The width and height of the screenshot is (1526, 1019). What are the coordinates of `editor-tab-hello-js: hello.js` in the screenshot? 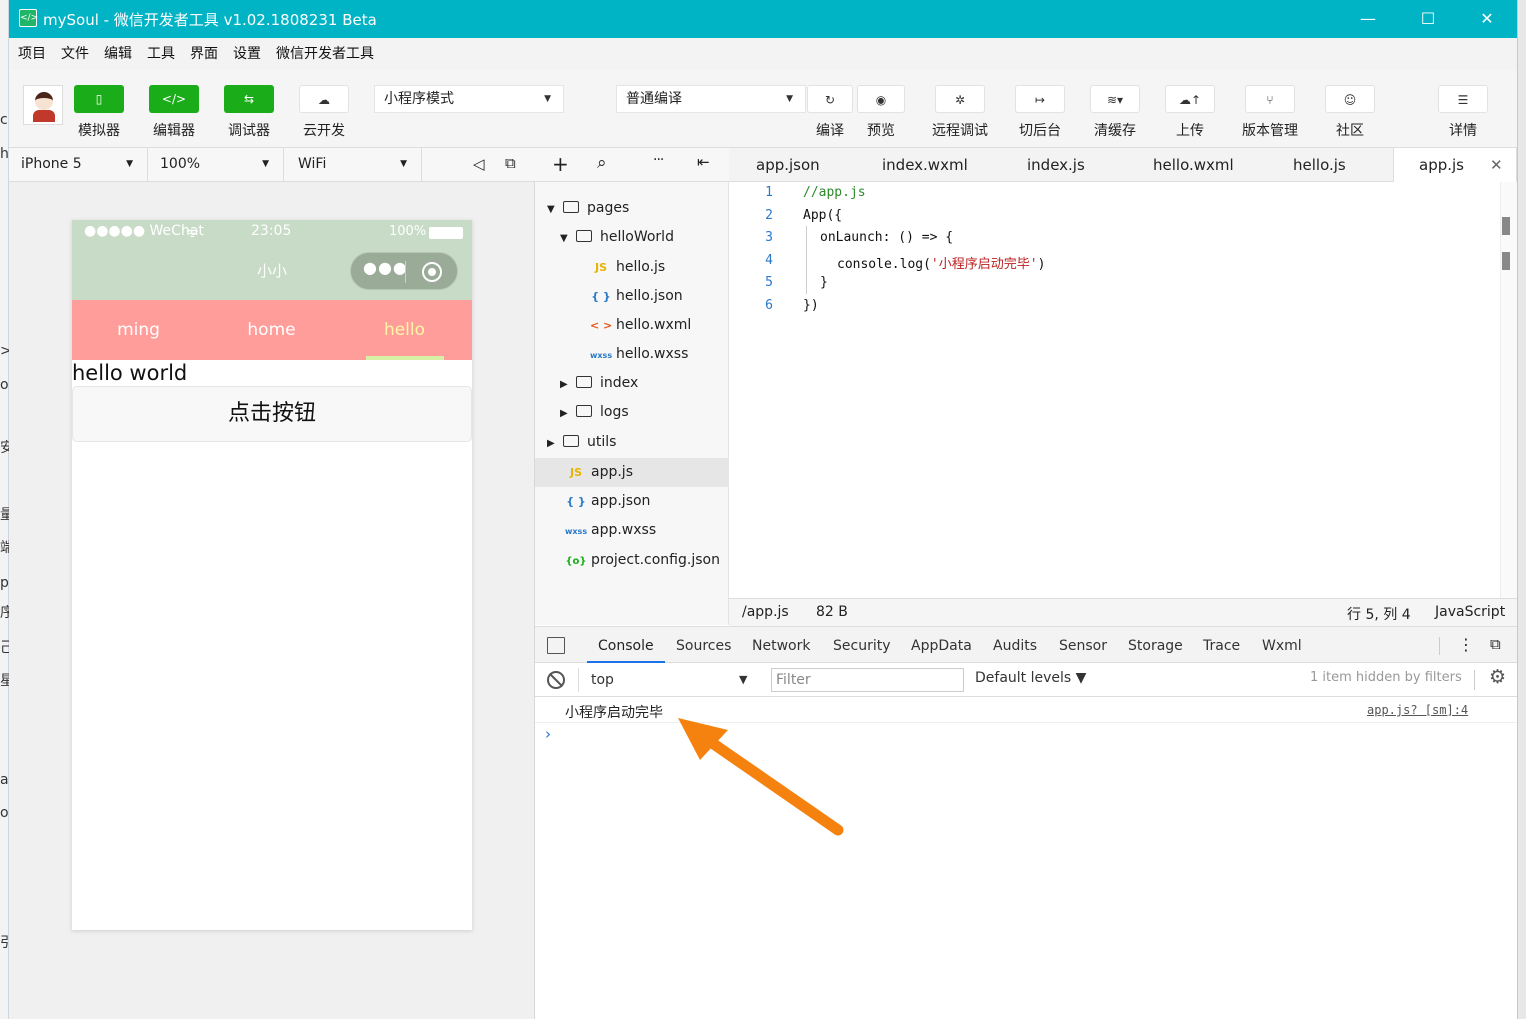 It's located at (1319, 165).